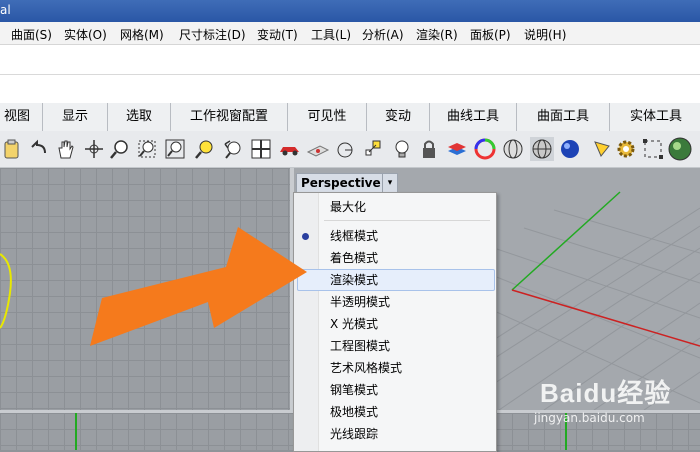 The width and height of the screenshot is (700, 452). I want to click on command-divider, so click(350, 74).